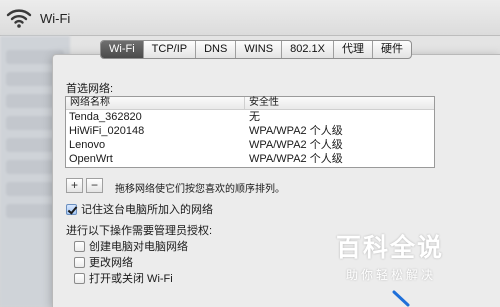  Describe the element at coordinates (74, 185) in the screenshot. I see `add-network-button: +` at that location.